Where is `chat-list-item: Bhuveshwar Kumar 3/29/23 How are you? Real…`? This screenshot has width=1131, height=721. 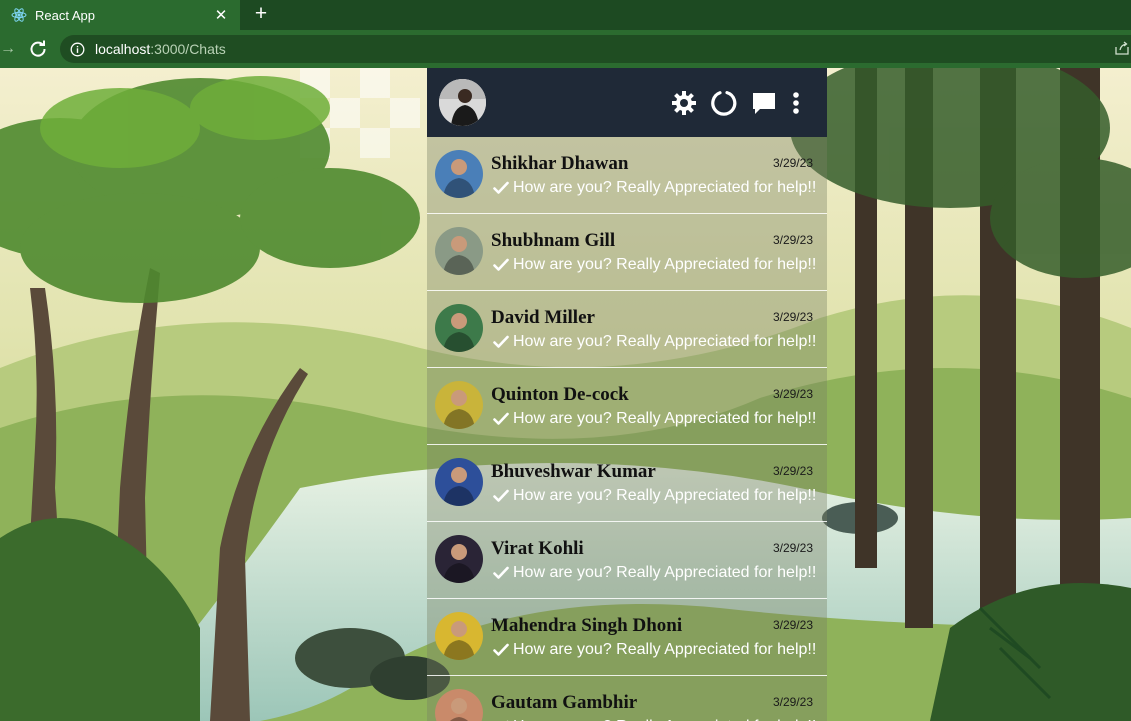 chat-list-item: Bhuveshwar Kumar 3/29/23 How are you? Real… is located at coordinates (627, 483).